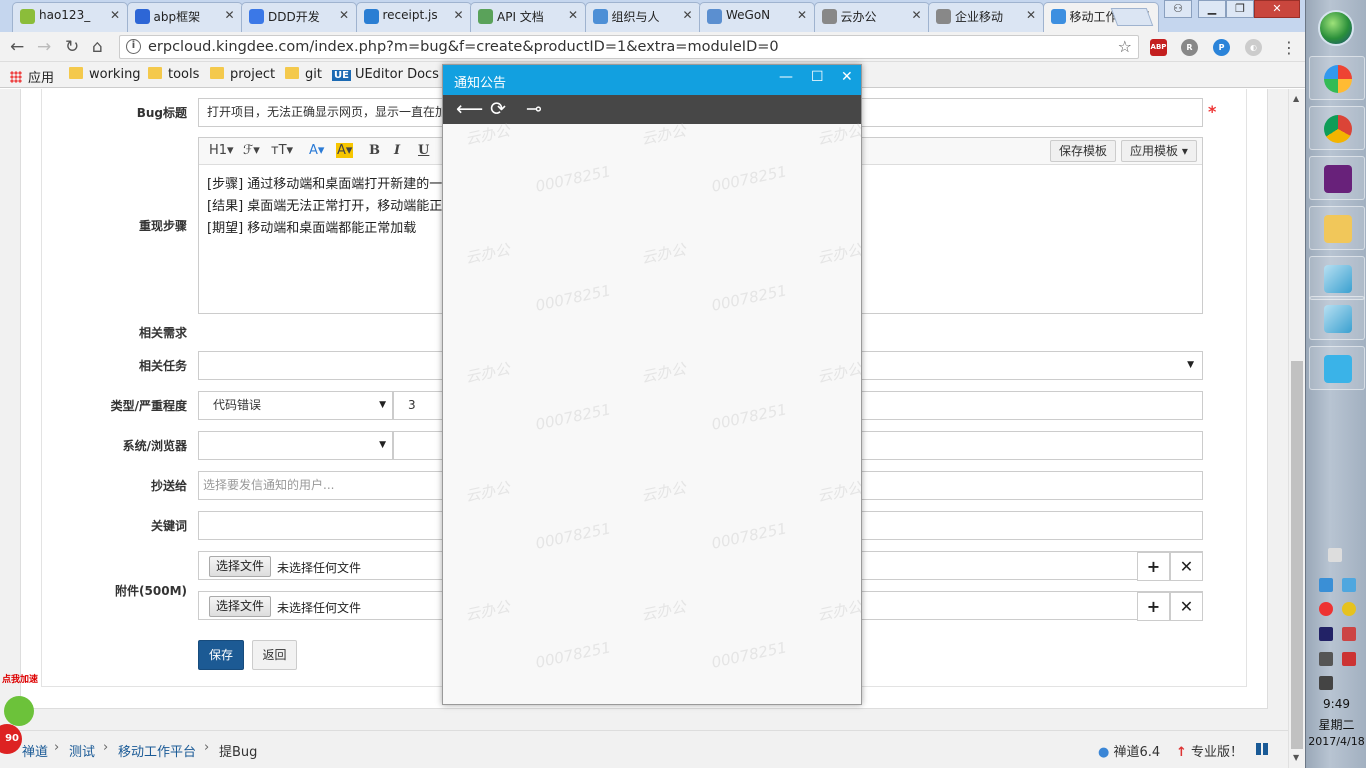 This screenshot has width=1366, height=768. Describe the element at coordinates (20, 678) in the screenshot. I see `speed-up-label: 点我加速` at that location.